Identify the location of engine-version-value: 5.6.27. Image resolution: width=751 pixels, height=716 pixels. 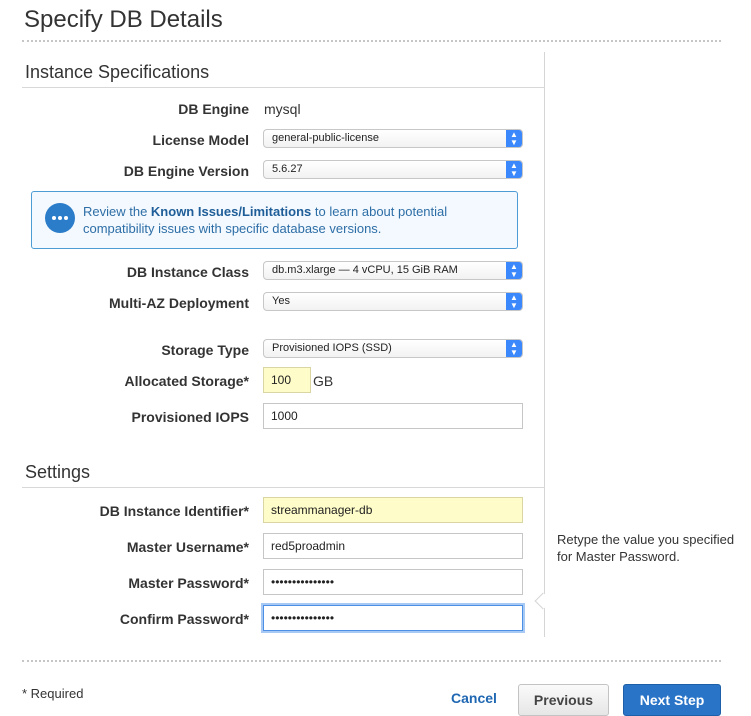
(287, 169).